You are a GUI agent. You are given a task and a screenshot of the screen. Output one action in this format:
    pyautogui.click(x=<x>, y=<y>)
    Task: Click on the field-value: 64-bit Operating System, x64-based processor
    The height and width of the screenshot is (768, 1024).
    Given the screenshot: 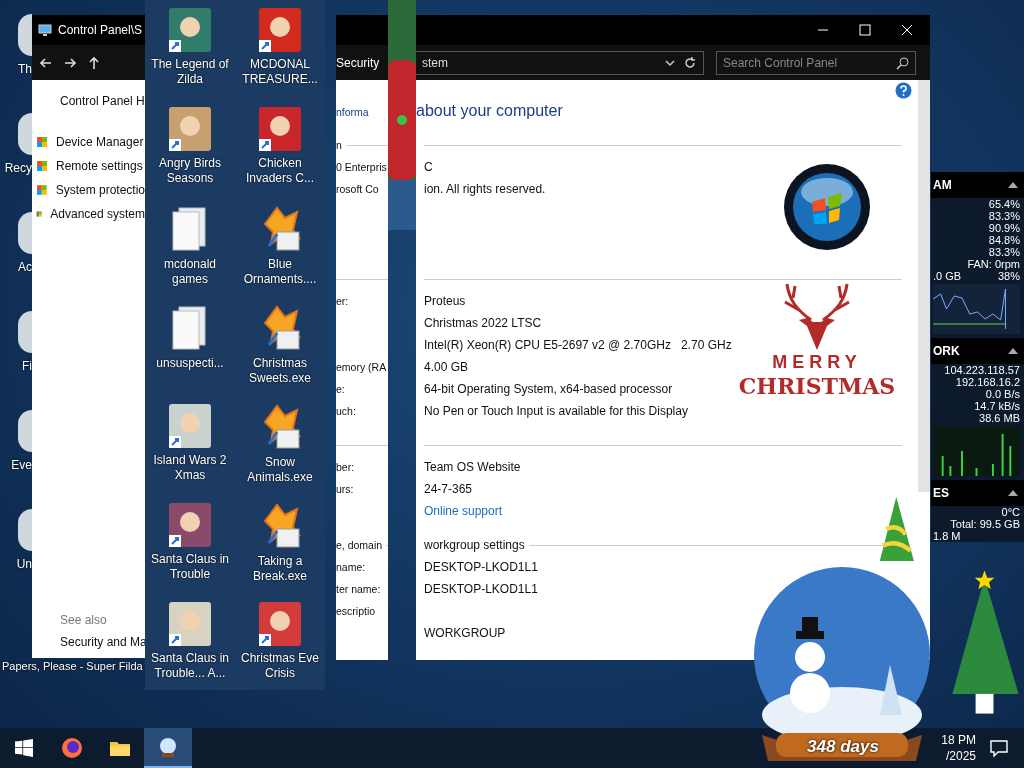 What is the action you would take?
    pyautogui.click(x=548, y=389)
    